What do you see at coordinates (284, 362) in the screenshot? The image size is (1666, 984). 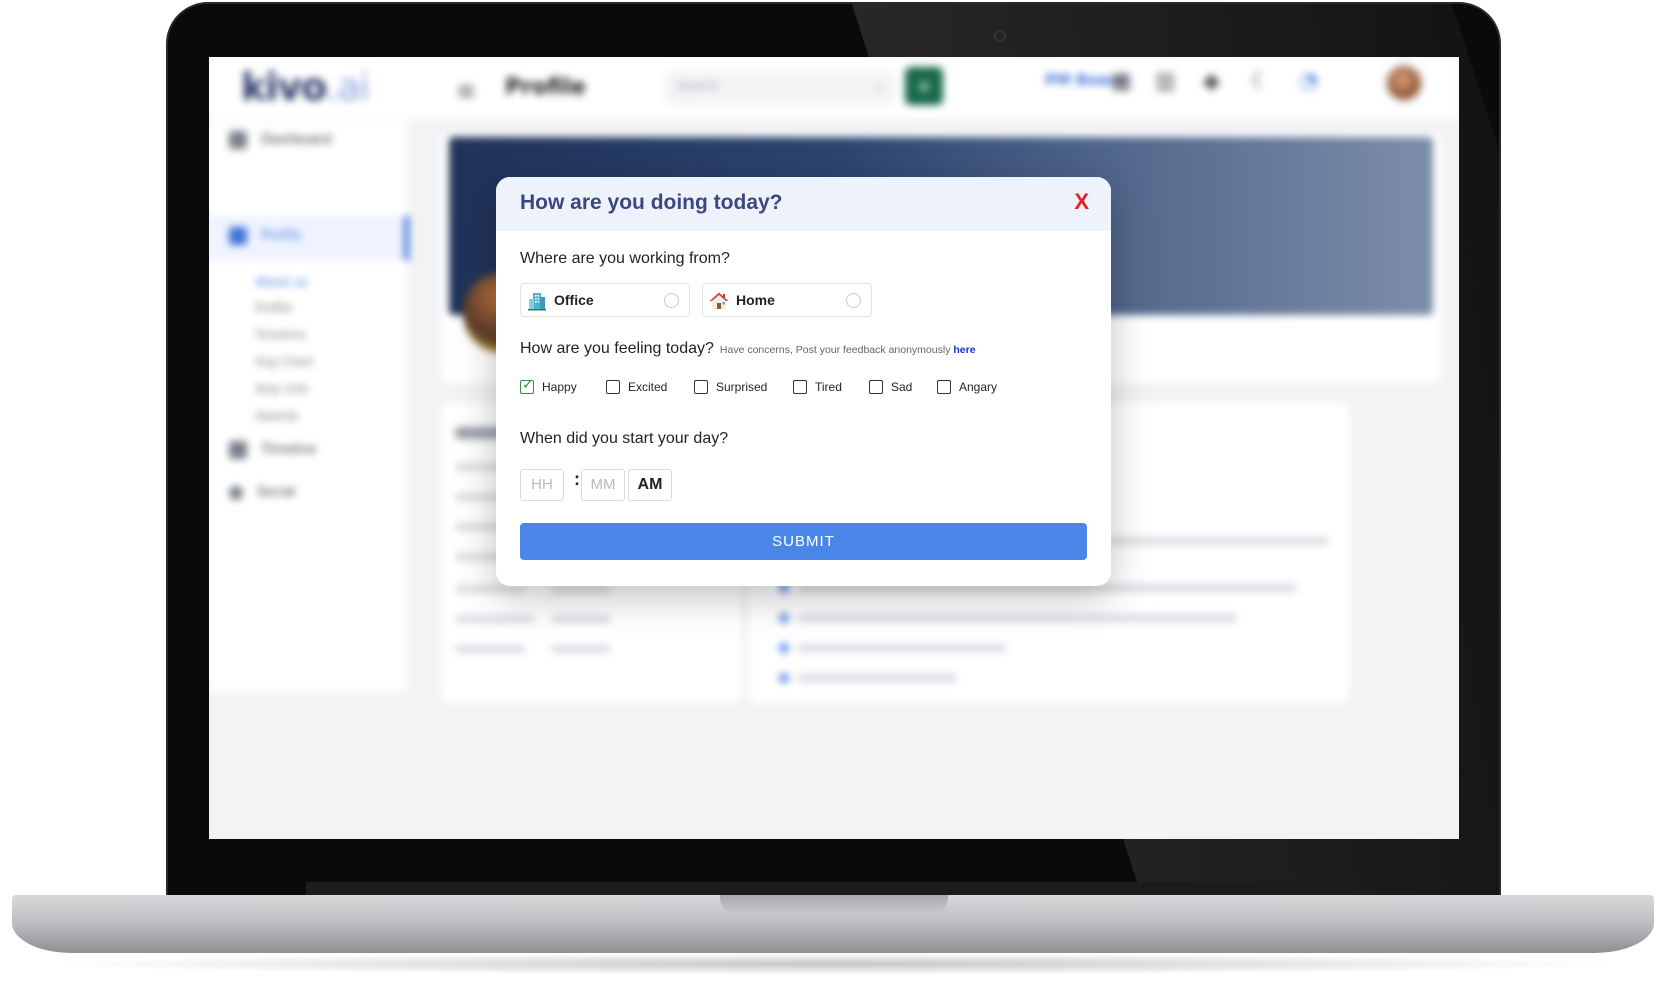 I see `sidebar-subitem-org-chart: Org Chart` at bounding box center [284, 362].